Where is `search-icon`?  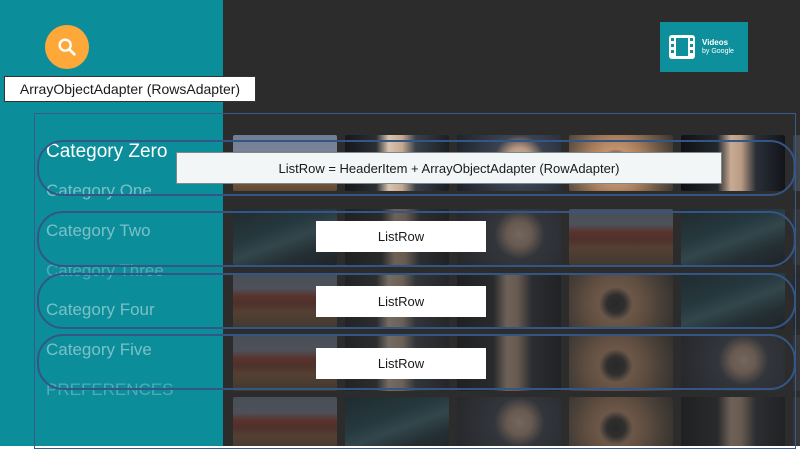 search-icon is located at coordinates (67, 47).